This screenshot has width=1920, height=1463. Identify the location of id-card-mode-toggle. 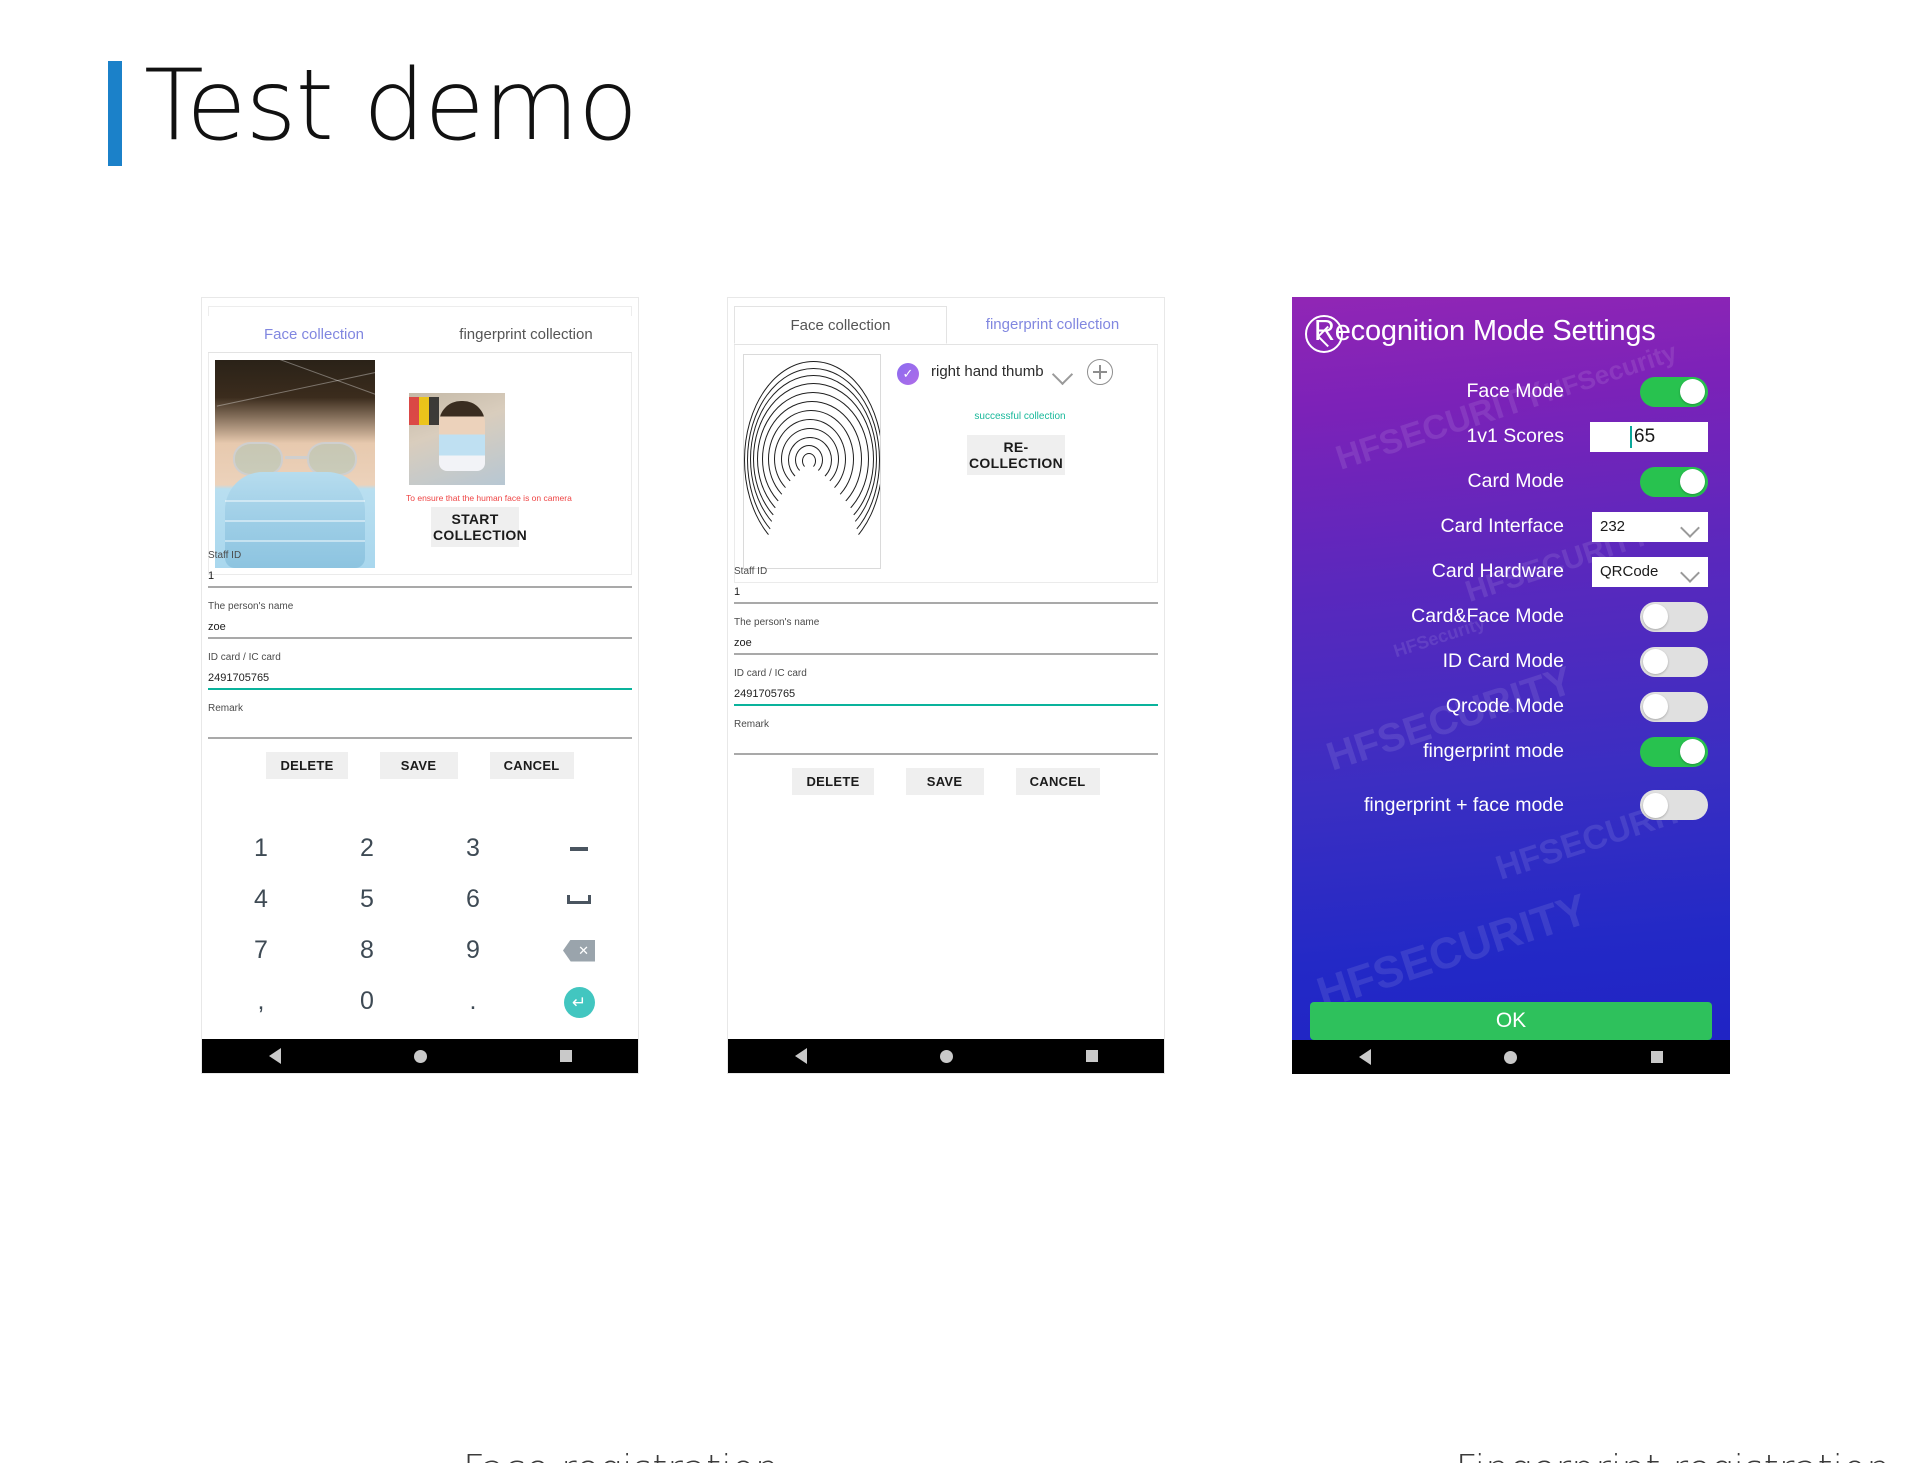
(1674, 661).